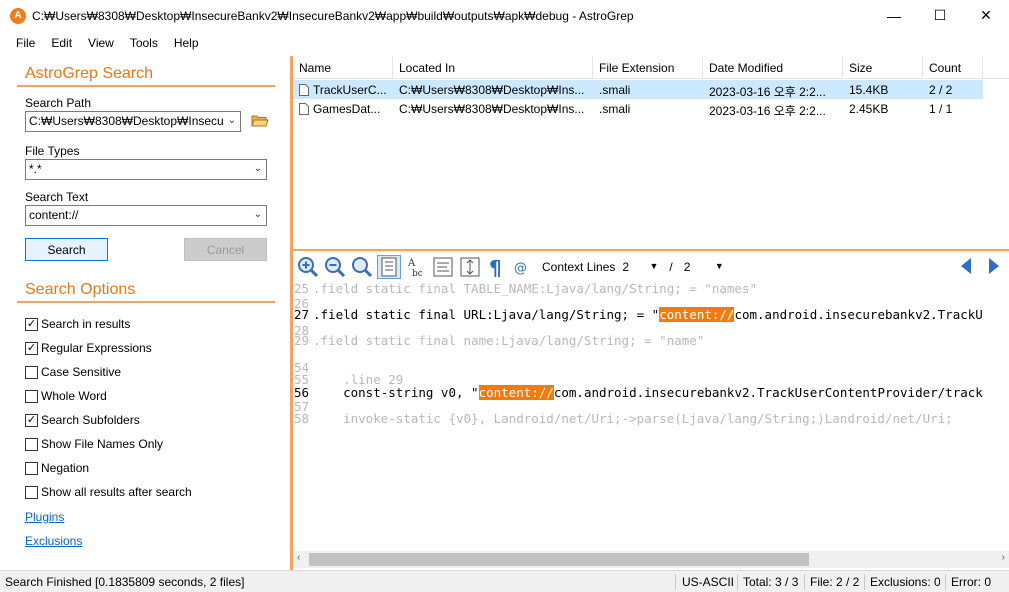  I want to click on maximize-button: ☐, so click(940, 15).